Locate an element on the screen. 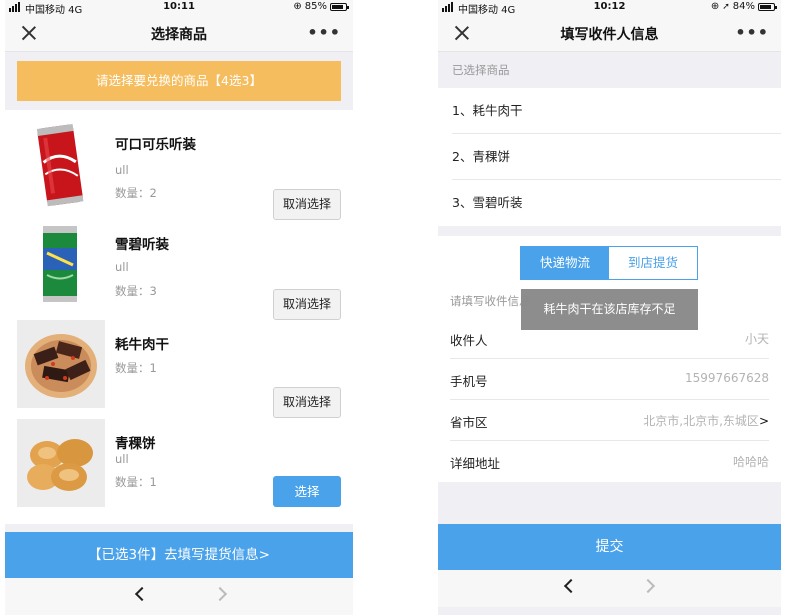  field-value: 15997667628 is located at coordinates (727, 378).